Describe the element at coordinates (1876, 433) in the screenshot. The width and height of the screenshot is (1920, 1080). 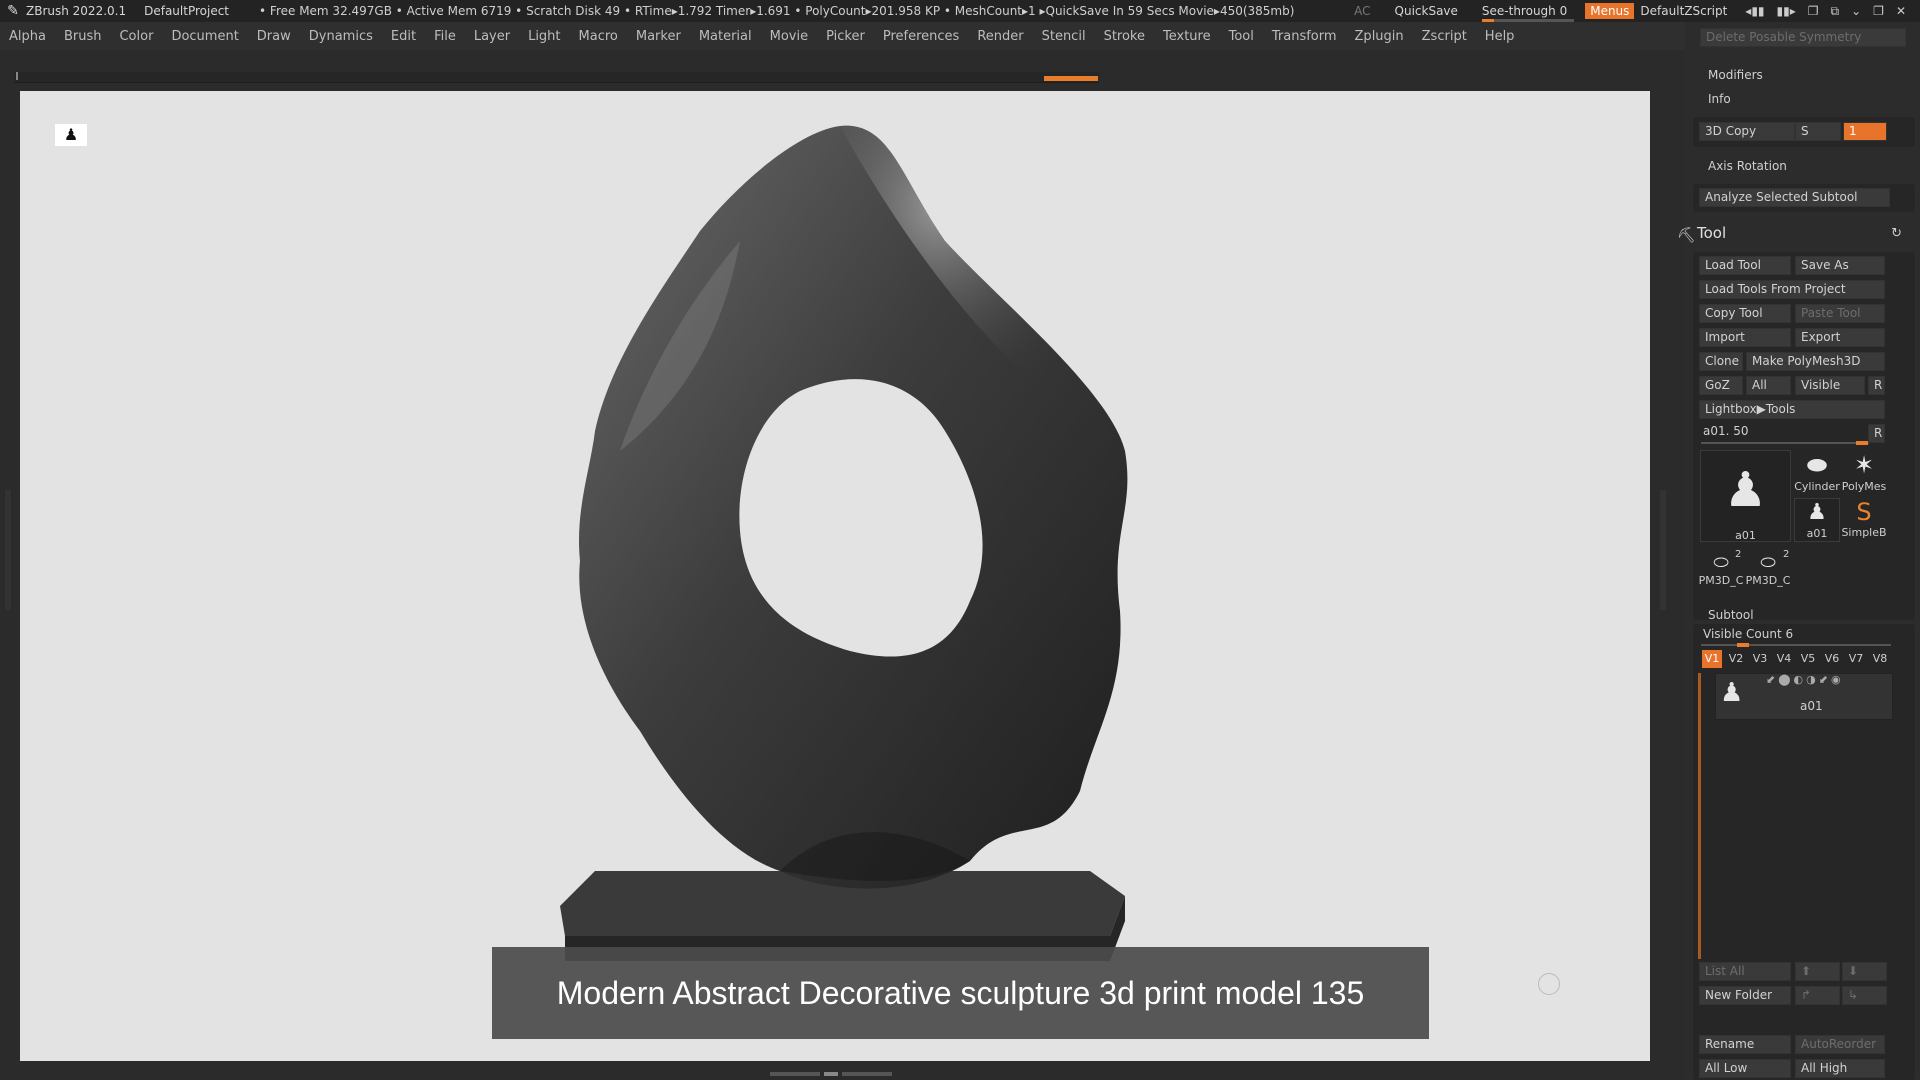
I see `tool-slider-r-button: R` at that location.